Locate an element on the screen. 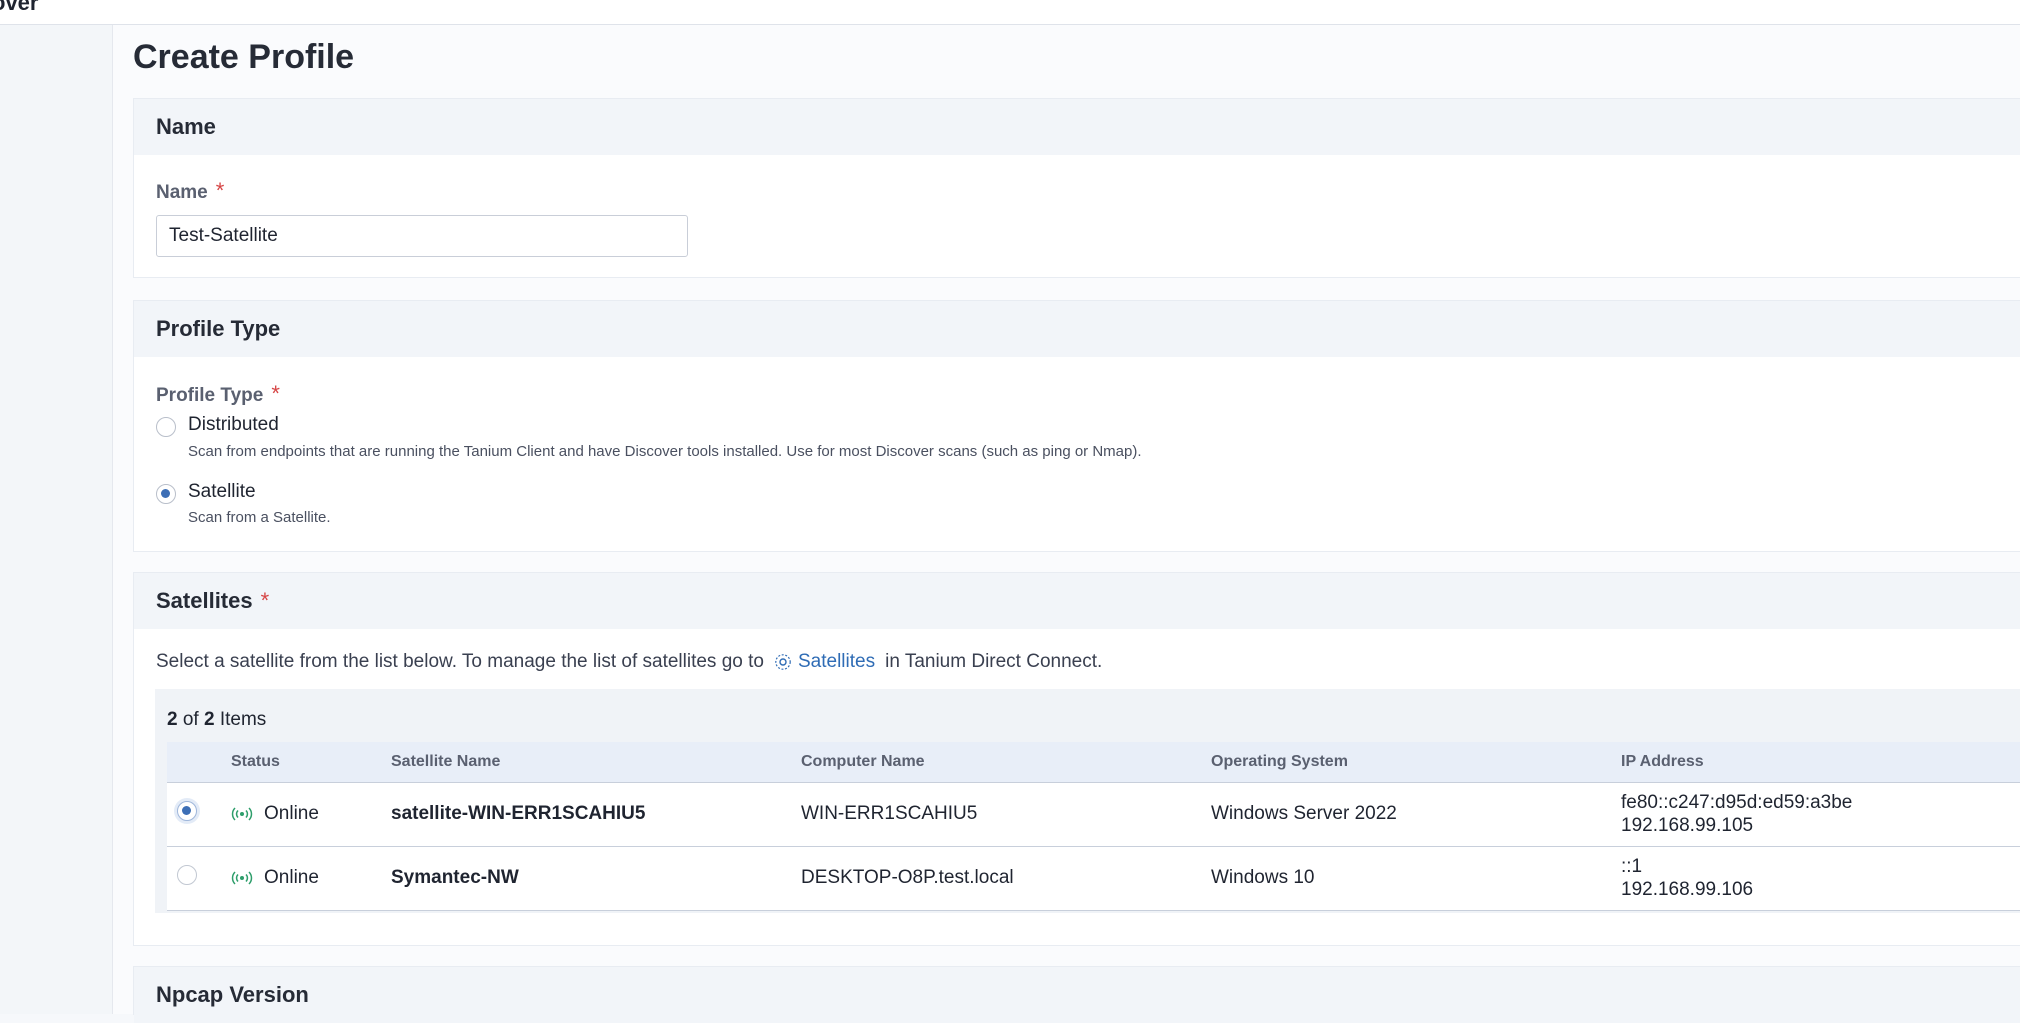 The height and width of the screenshot is (1023, 2020). profile-type-label-text: Profile Type is located at coordinates (210, 395).